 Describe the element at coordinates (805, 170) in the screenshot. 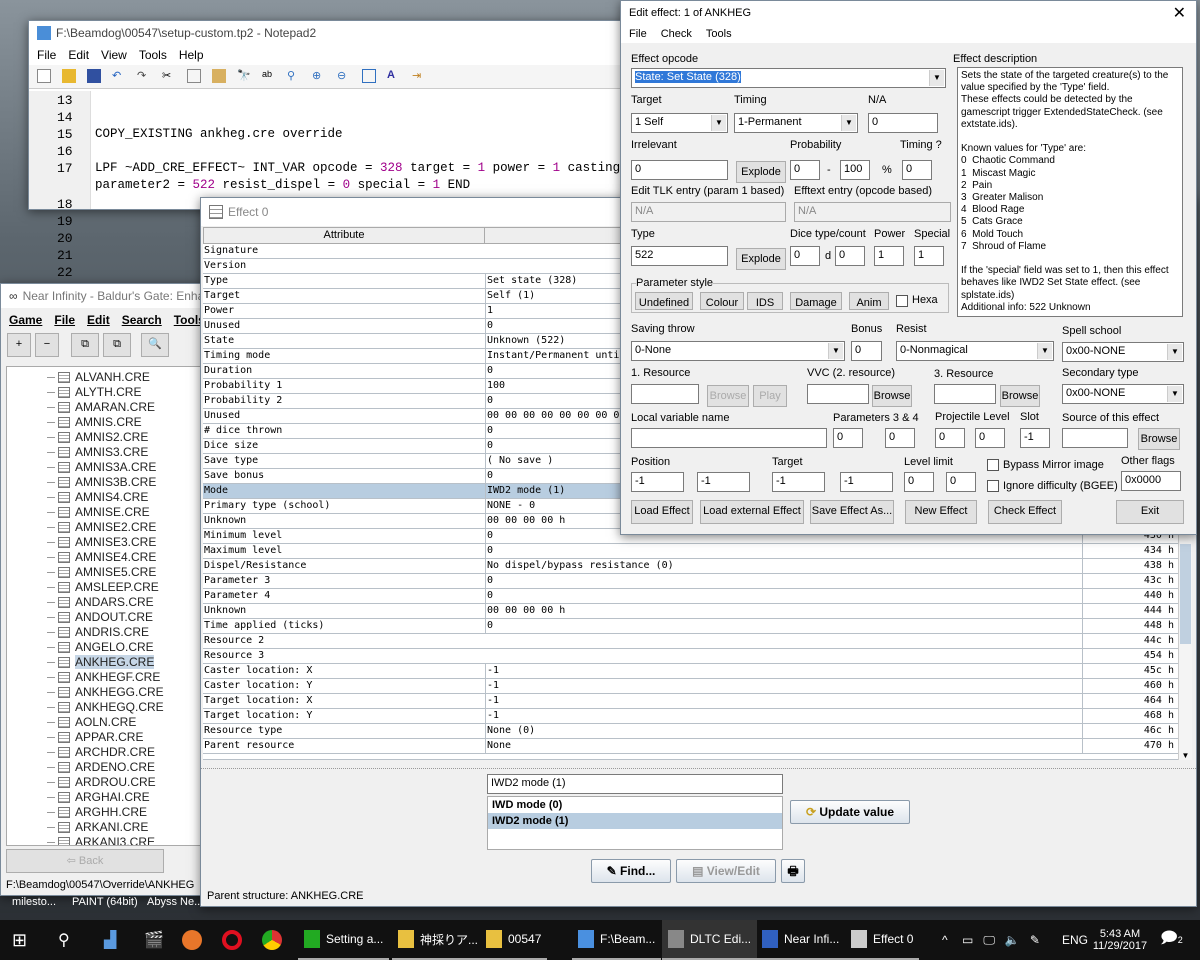

I see `prob-min-field: 0` at that location.